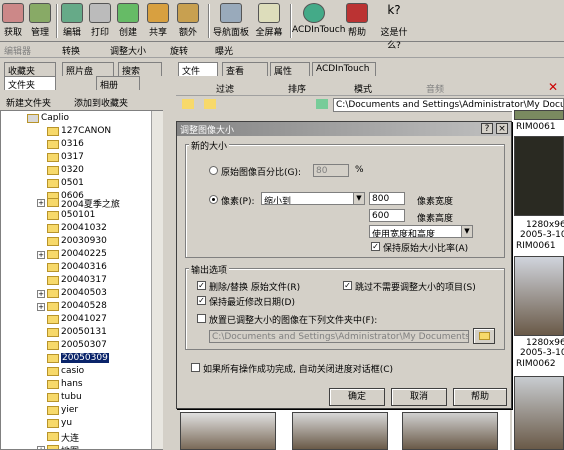 This screenshot has width=564, height=450. What do you see at coordinates (179, 50) in the screenshot?
I see `rotate-button: 旋转` at bounding box center [179, 50].